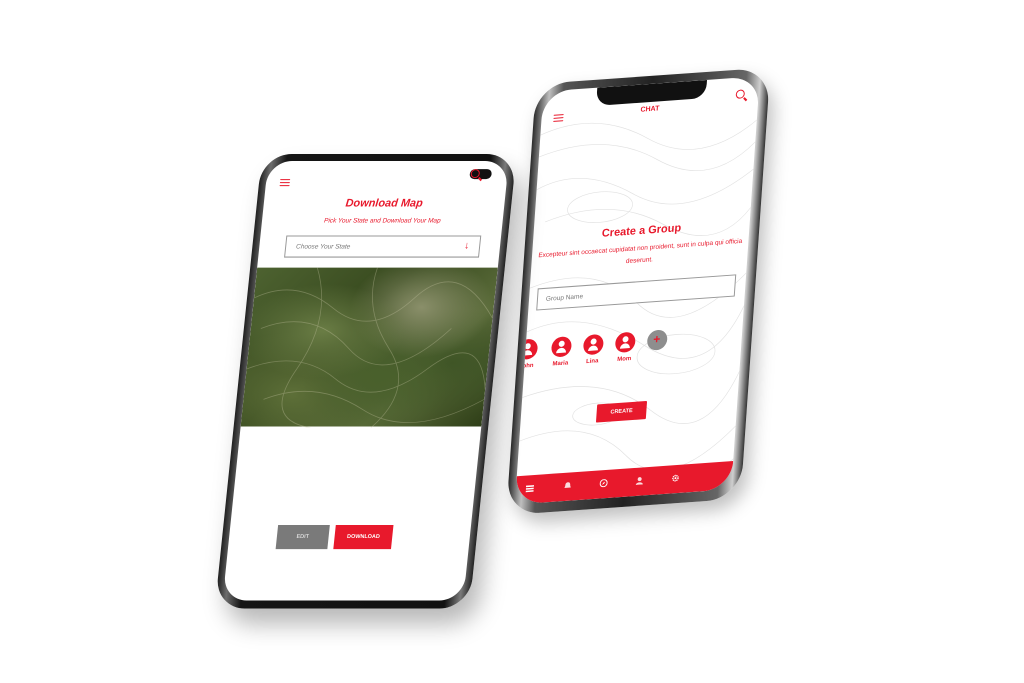 Image resolution: width=1024 pixels, height=683 pixels. What do you see at coordinates (530, 488) in the screenshot?
I see `list-icon` at bounding box center [530, 488].